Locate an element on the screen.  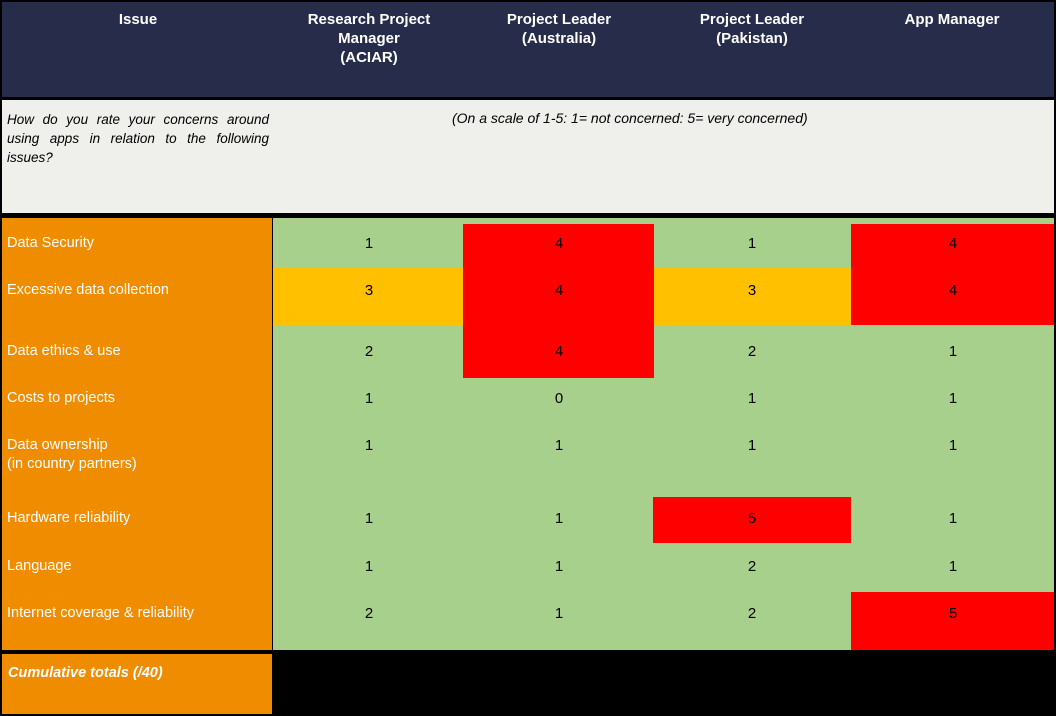
cell-value-appmanager-language: 1 is located at coordinates (953, 566).